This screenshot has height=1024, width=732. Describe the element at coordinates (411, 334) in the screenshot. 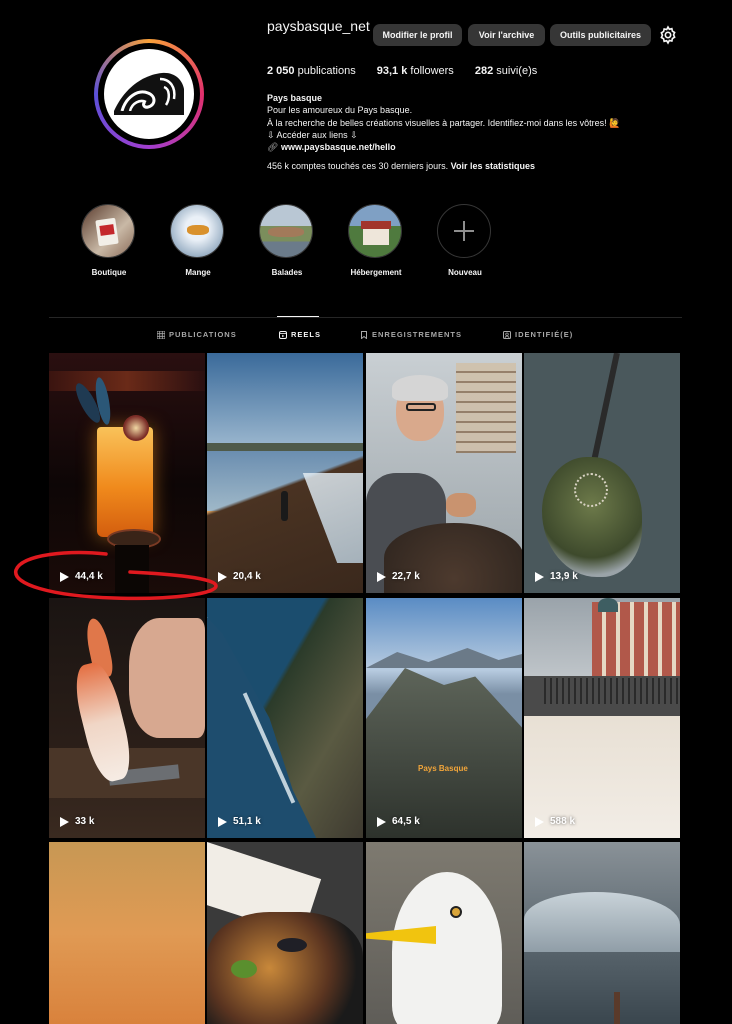

I see `tab-saved: ENREGISTREMENTS` at that location.